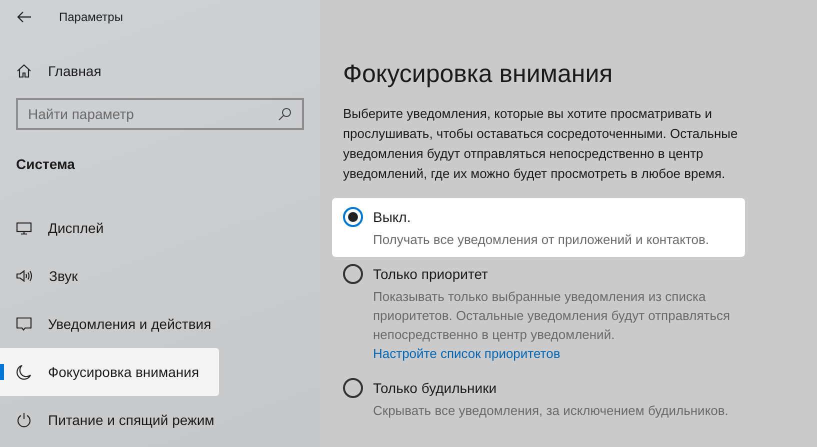 This screenshot has height=447, width=817. I want to click on moon-icon, so click(24, 372).